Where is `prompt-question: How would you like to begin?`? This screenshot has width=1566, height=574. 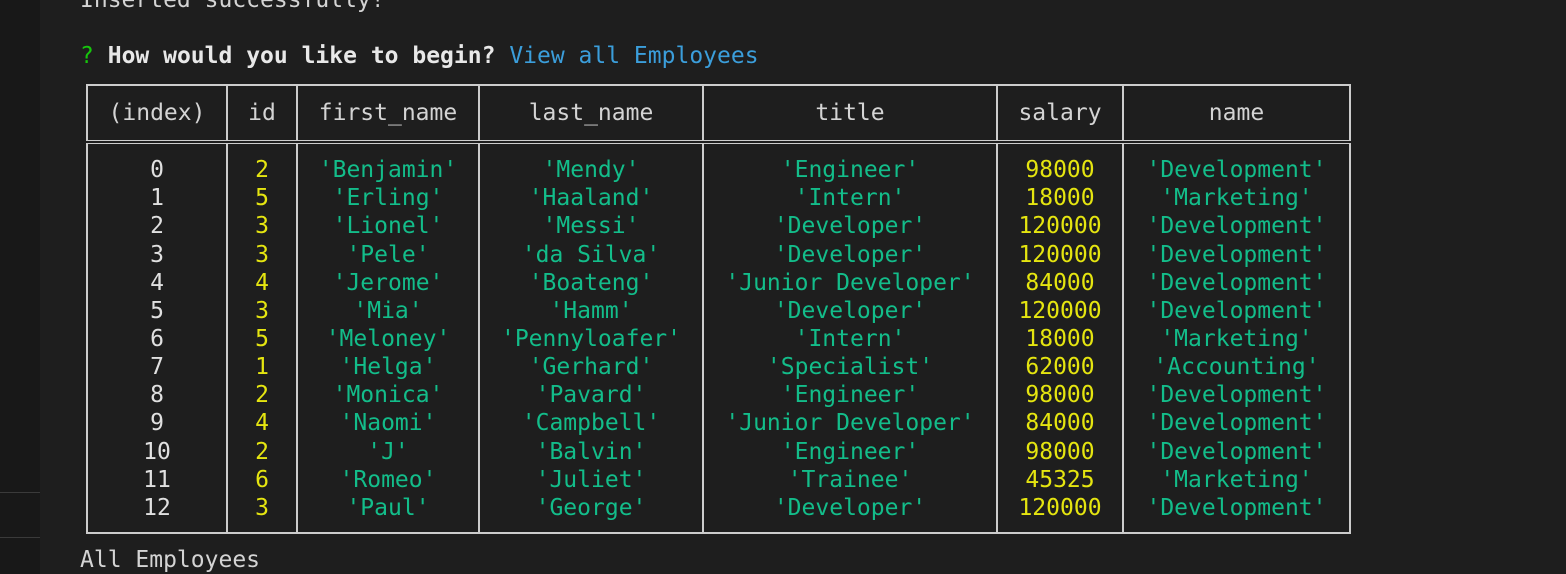 prompt-question: How would you like to begin? is located at coordinates (301, 56).